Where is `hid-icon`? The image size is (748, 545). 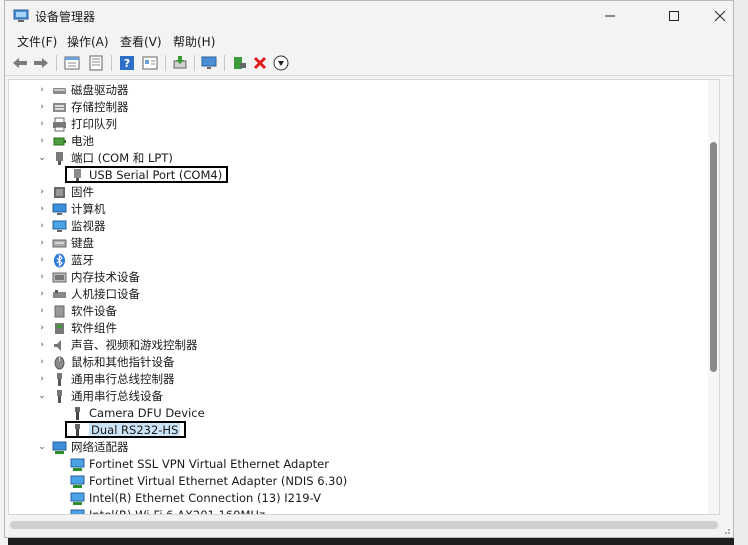
hid-icon is located at coordinates (59, 294).